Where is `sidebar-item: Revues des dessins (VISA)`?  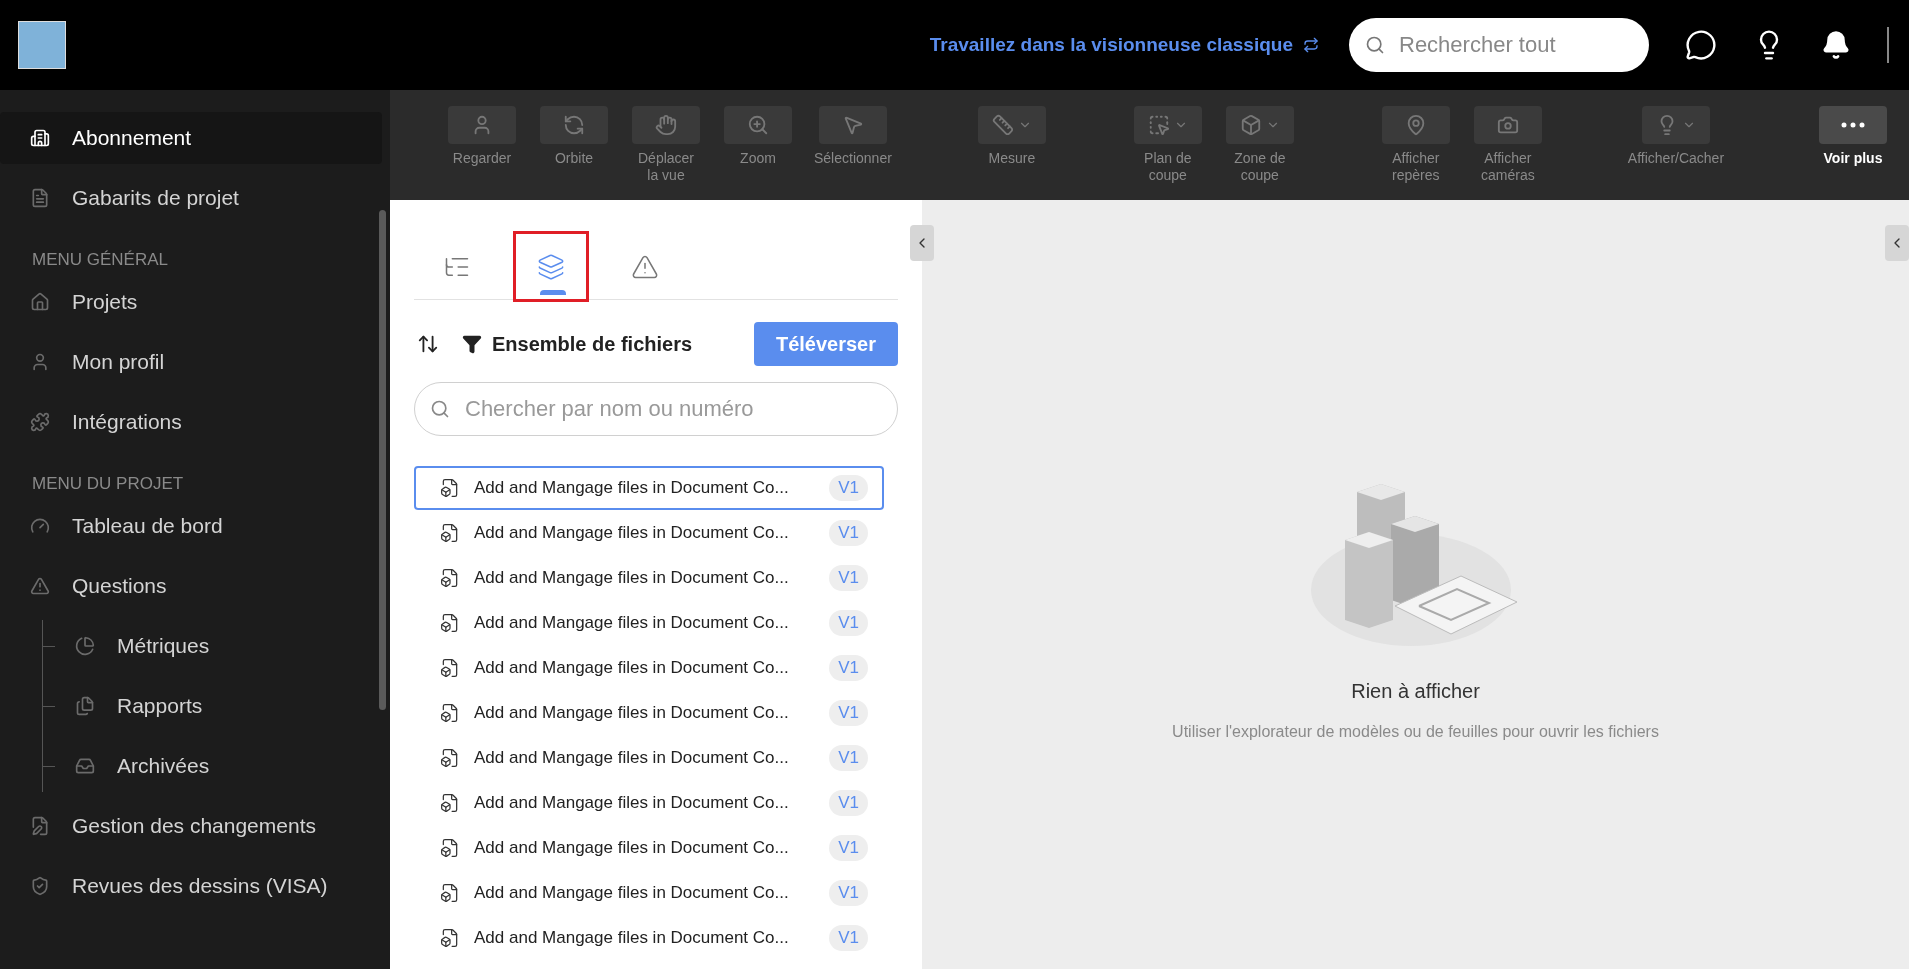
sidebar-item: Revues des dessins (VISA) is located at coordinates (191, 886).